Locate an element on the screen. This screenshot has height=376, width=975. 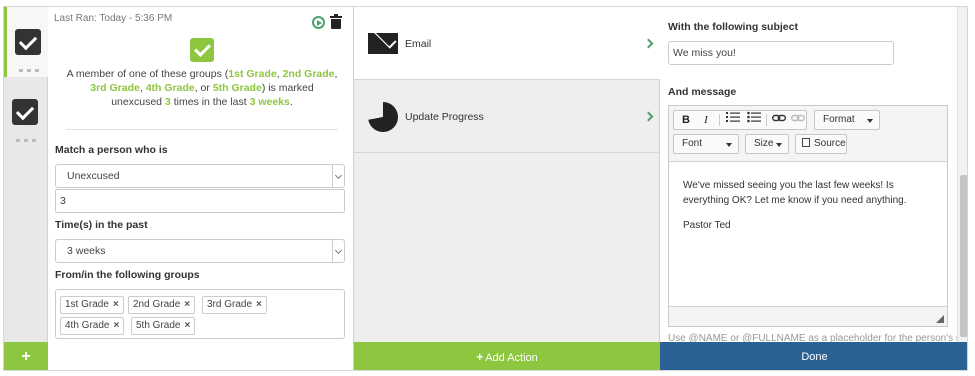
numbered-list-icon is located at coordinates (733, 120).